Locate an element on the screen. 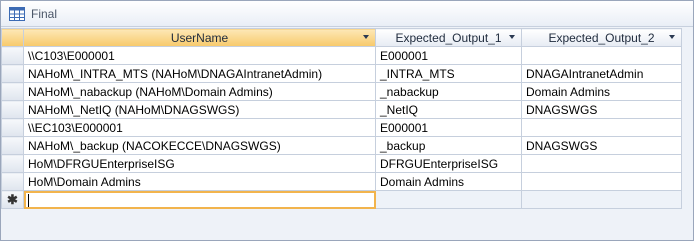 This screenshot has height=241, width=694. cell-expected-output-2: Domain Admins is located at coordinates (601, 91).